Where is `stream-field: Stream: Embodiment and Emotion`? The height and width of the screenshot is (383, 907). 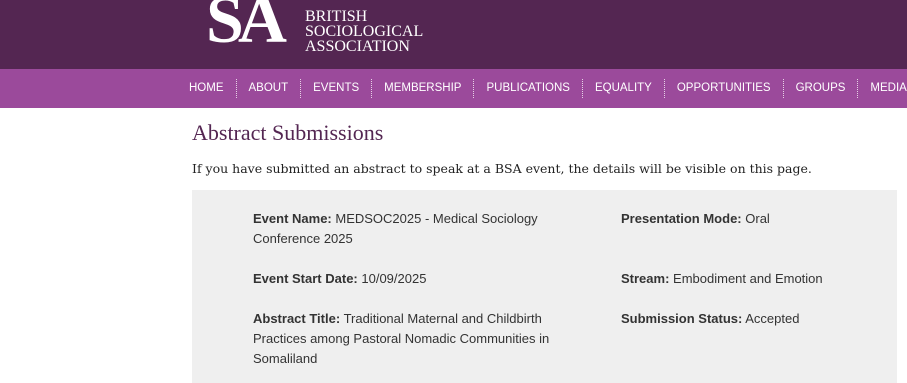
stream-field: Stream: Embodiment and Emotion is located at coordinates (756, 279).